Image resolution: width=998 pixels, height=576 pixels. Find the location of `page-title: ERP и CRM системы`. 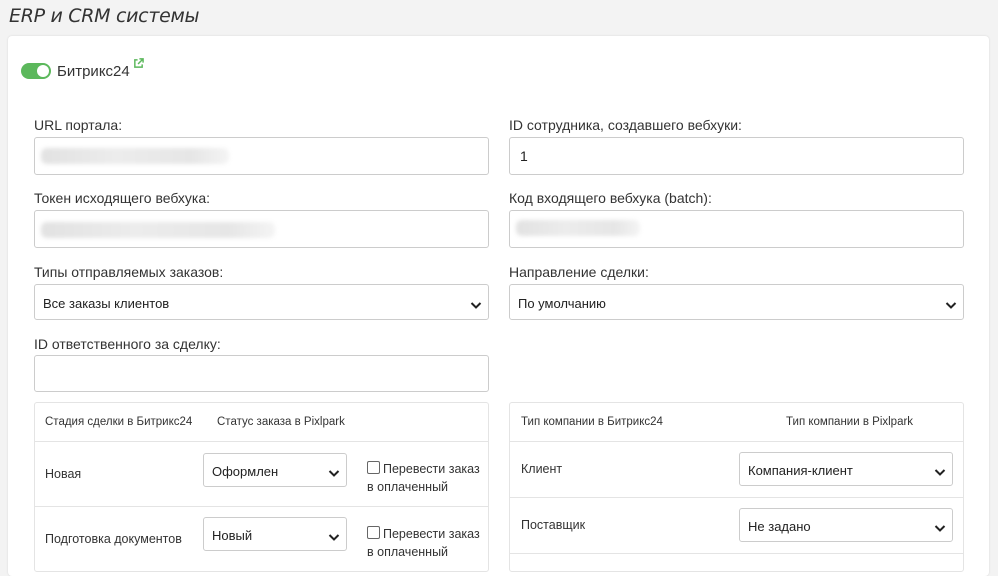

page-title: ERP и CRM системы is located at coordinates (104, 16).